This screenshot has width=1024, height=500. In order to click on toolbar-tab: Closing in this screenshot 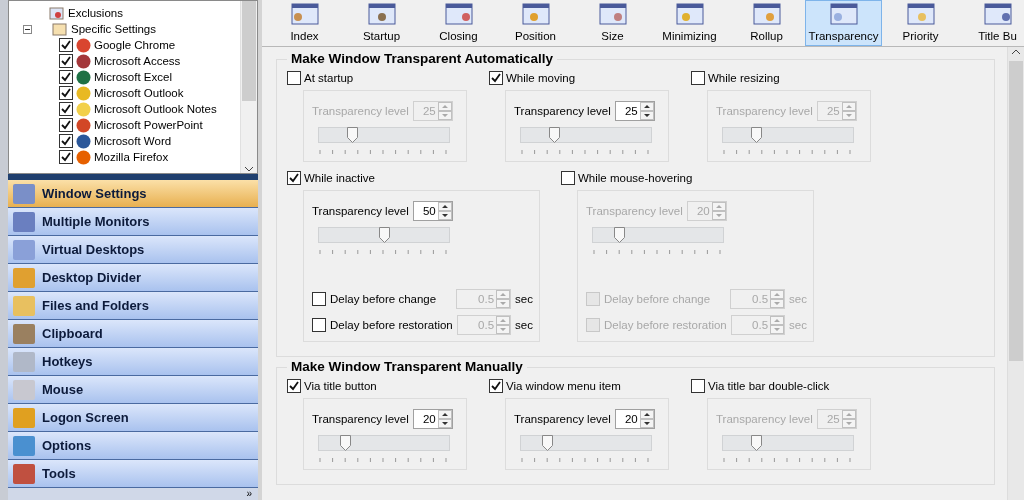, I will do `click(458, 23)`.